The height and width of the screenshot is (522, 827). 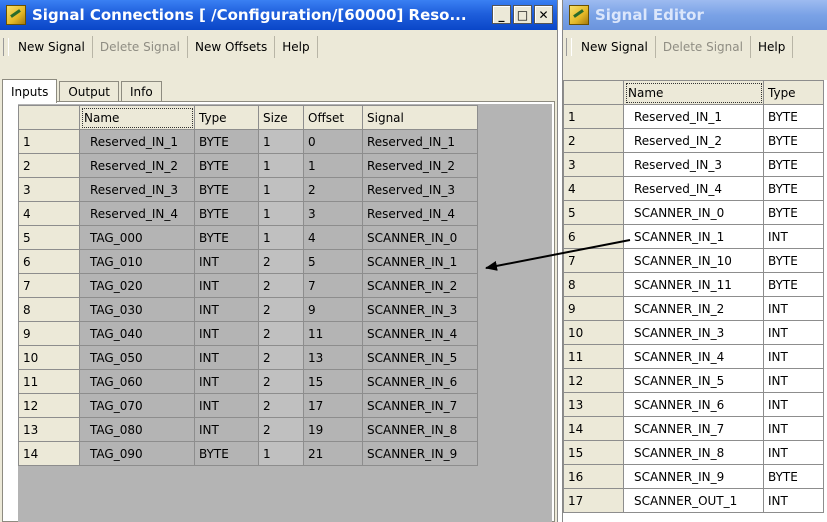 What do you see at coordinates (693, 452) in the screenshot?
I see `table-row: 15 SCANNER_IN_8 INT` at bounding box center [693, 452].